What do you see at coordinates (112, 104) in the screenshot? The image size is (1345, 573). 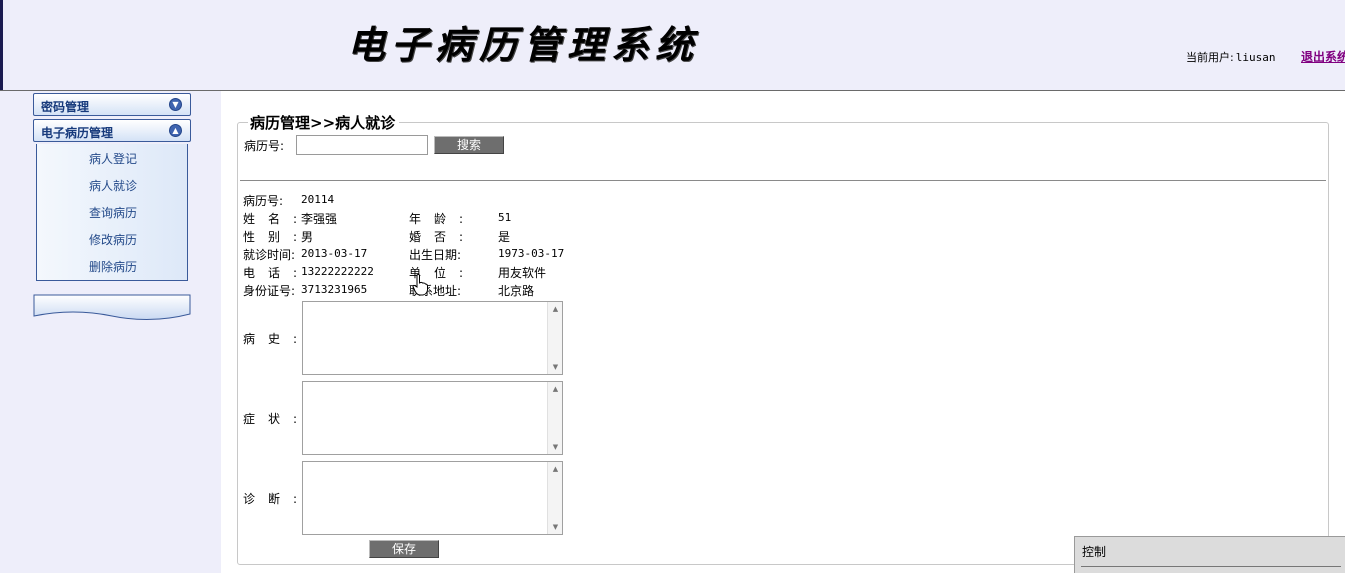 I see `menu-section-password: 密码管理 ▼` at bounding box center [112, 104].